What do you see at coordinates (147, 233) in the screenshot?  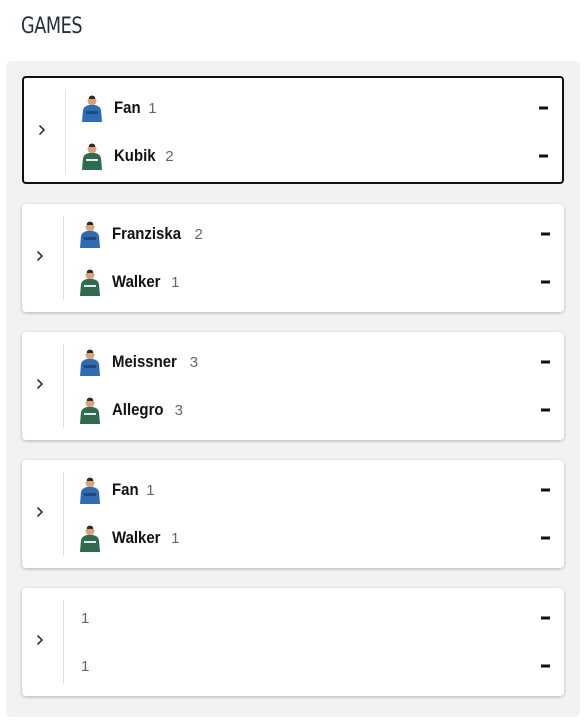 I see `player-name: Franziska` at bounding box center [147, 233].